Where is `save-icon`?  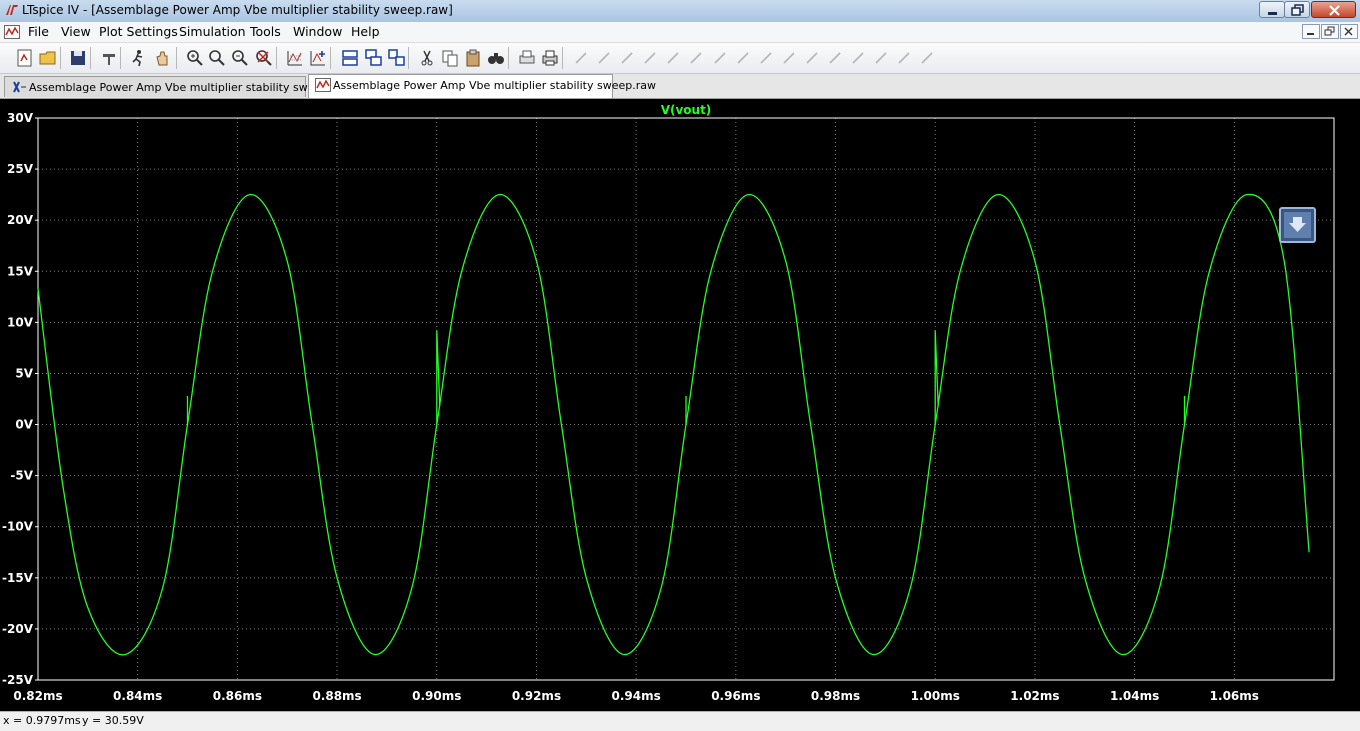
save-icon is located at coordinates (78, 58).